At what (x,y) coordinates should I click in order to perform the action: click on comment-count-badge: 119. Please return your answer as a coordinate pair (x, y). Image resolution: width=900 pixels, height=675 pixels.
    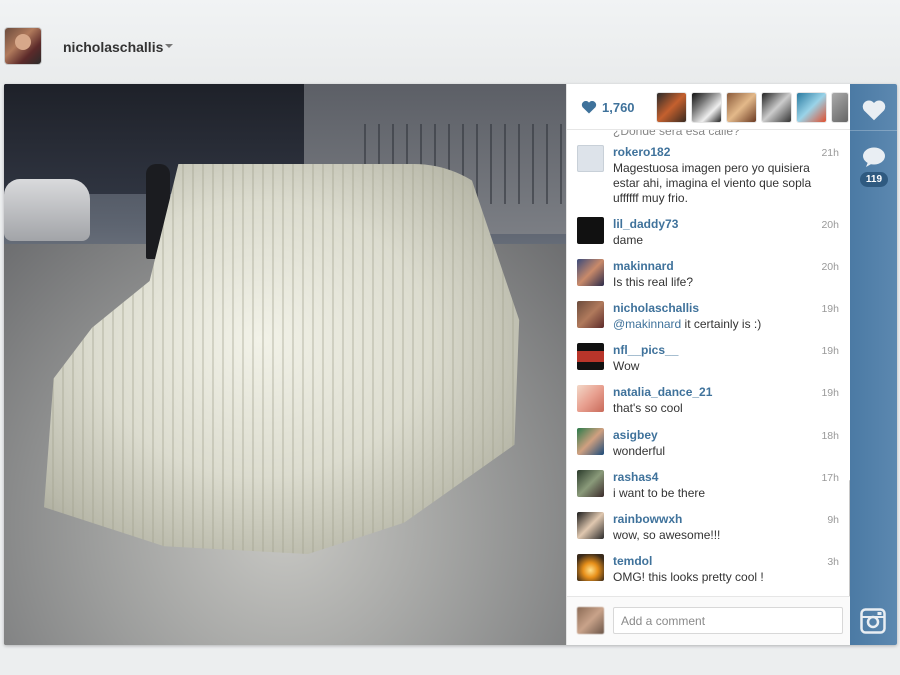
    Looking at the image, I should click on (874, 179).